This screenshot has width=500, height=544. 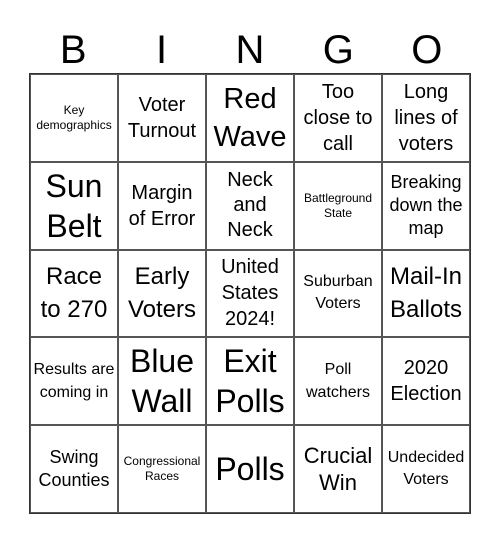 I want to click on cell-text: Mail-In Ballots, so click(x=426, y=293).